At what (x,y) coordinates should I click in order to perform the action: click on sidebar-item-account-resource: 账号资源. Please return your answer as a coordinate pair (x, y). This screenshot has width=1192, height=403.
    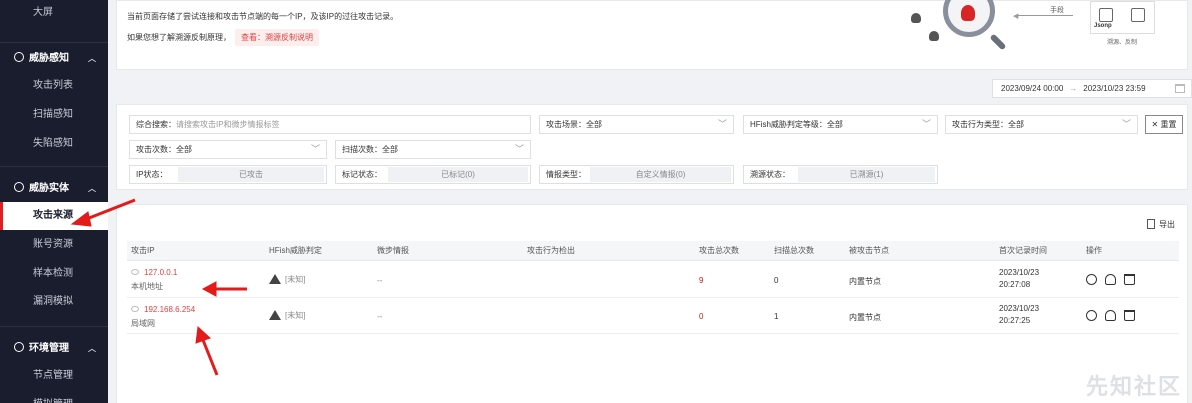
    Looking at the image, I should click on (54, 245).